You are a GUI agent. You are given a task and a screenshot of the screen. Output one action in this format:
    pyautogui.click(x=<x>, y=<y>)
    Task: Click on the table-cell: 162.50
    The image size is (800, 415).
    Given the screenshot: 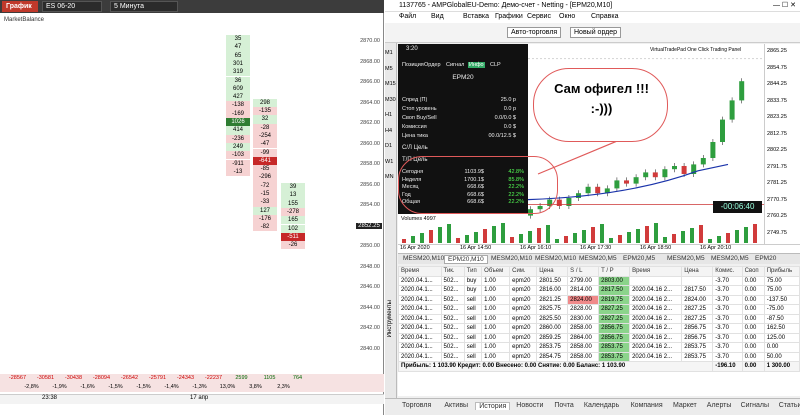 What is the action you would take?
    pyautogui.click(x=781, y=328)
    